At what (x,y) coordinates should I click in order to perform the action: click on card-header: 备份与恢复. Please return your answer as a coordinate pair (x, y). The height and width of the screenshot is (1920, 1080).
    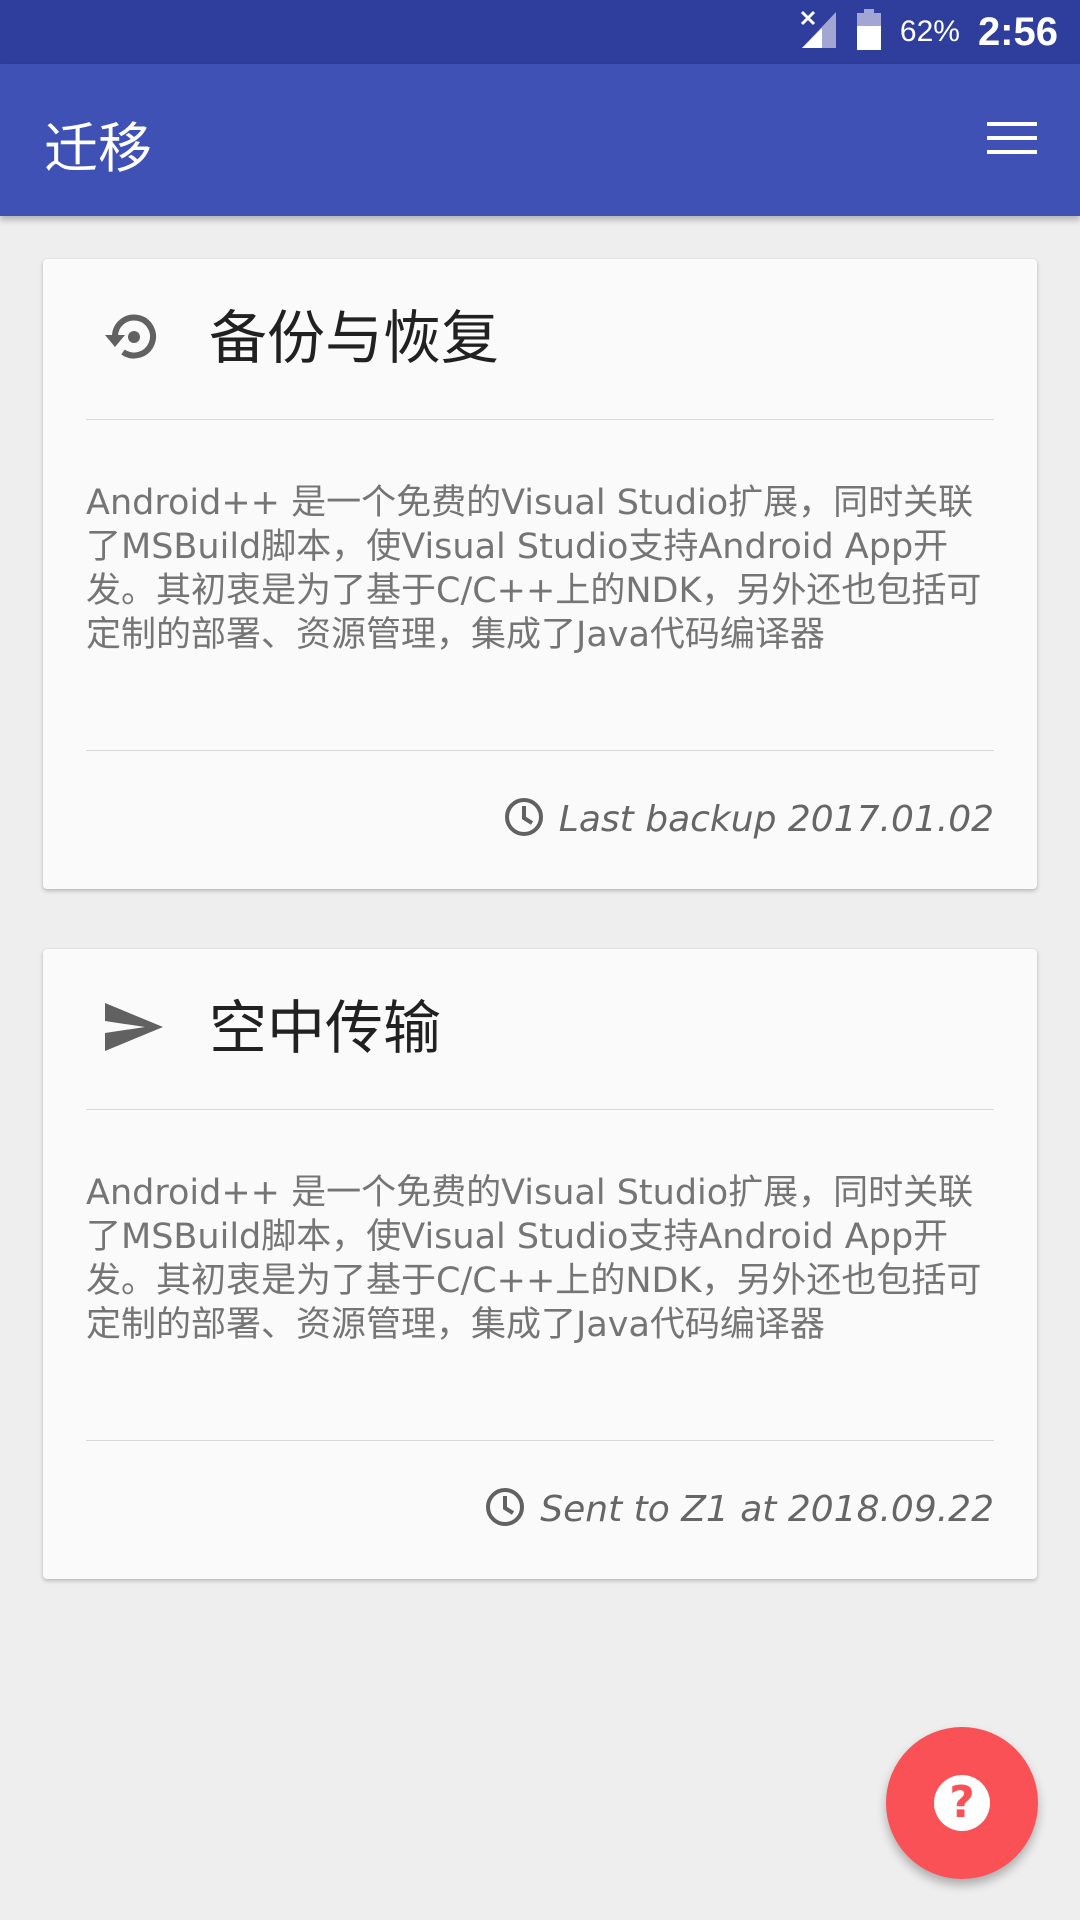
    Looking at the image, I should click on (540, 339).